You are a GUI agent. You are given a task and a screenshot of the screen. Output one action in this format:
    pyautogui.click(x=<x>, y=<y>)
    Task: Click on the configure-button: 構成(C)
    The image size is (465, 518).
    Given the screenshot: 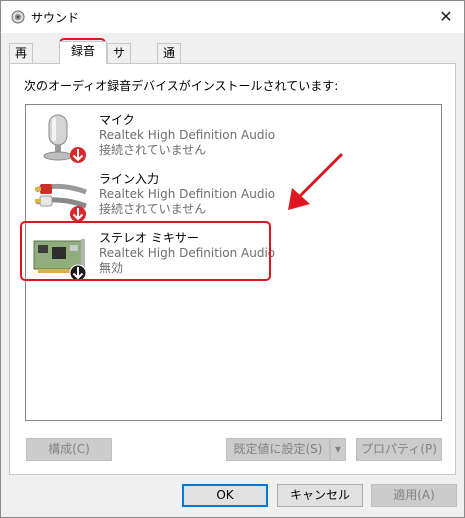 What is the action you would take?
    pyautogui.click(x=69, y=449)
    